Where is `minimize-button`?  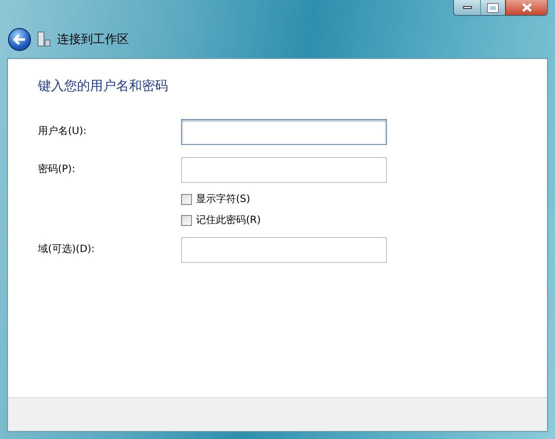
minimize-button is located at coordinates (467, 7).